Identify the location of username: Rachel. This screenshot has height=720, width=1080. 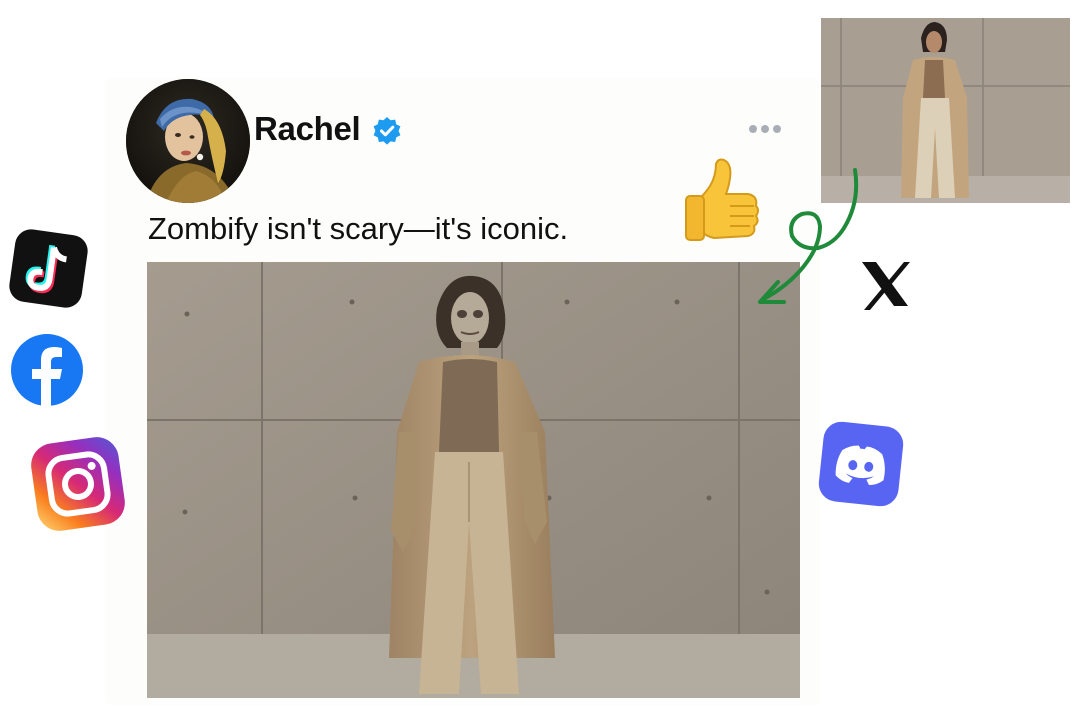
(307, 129).